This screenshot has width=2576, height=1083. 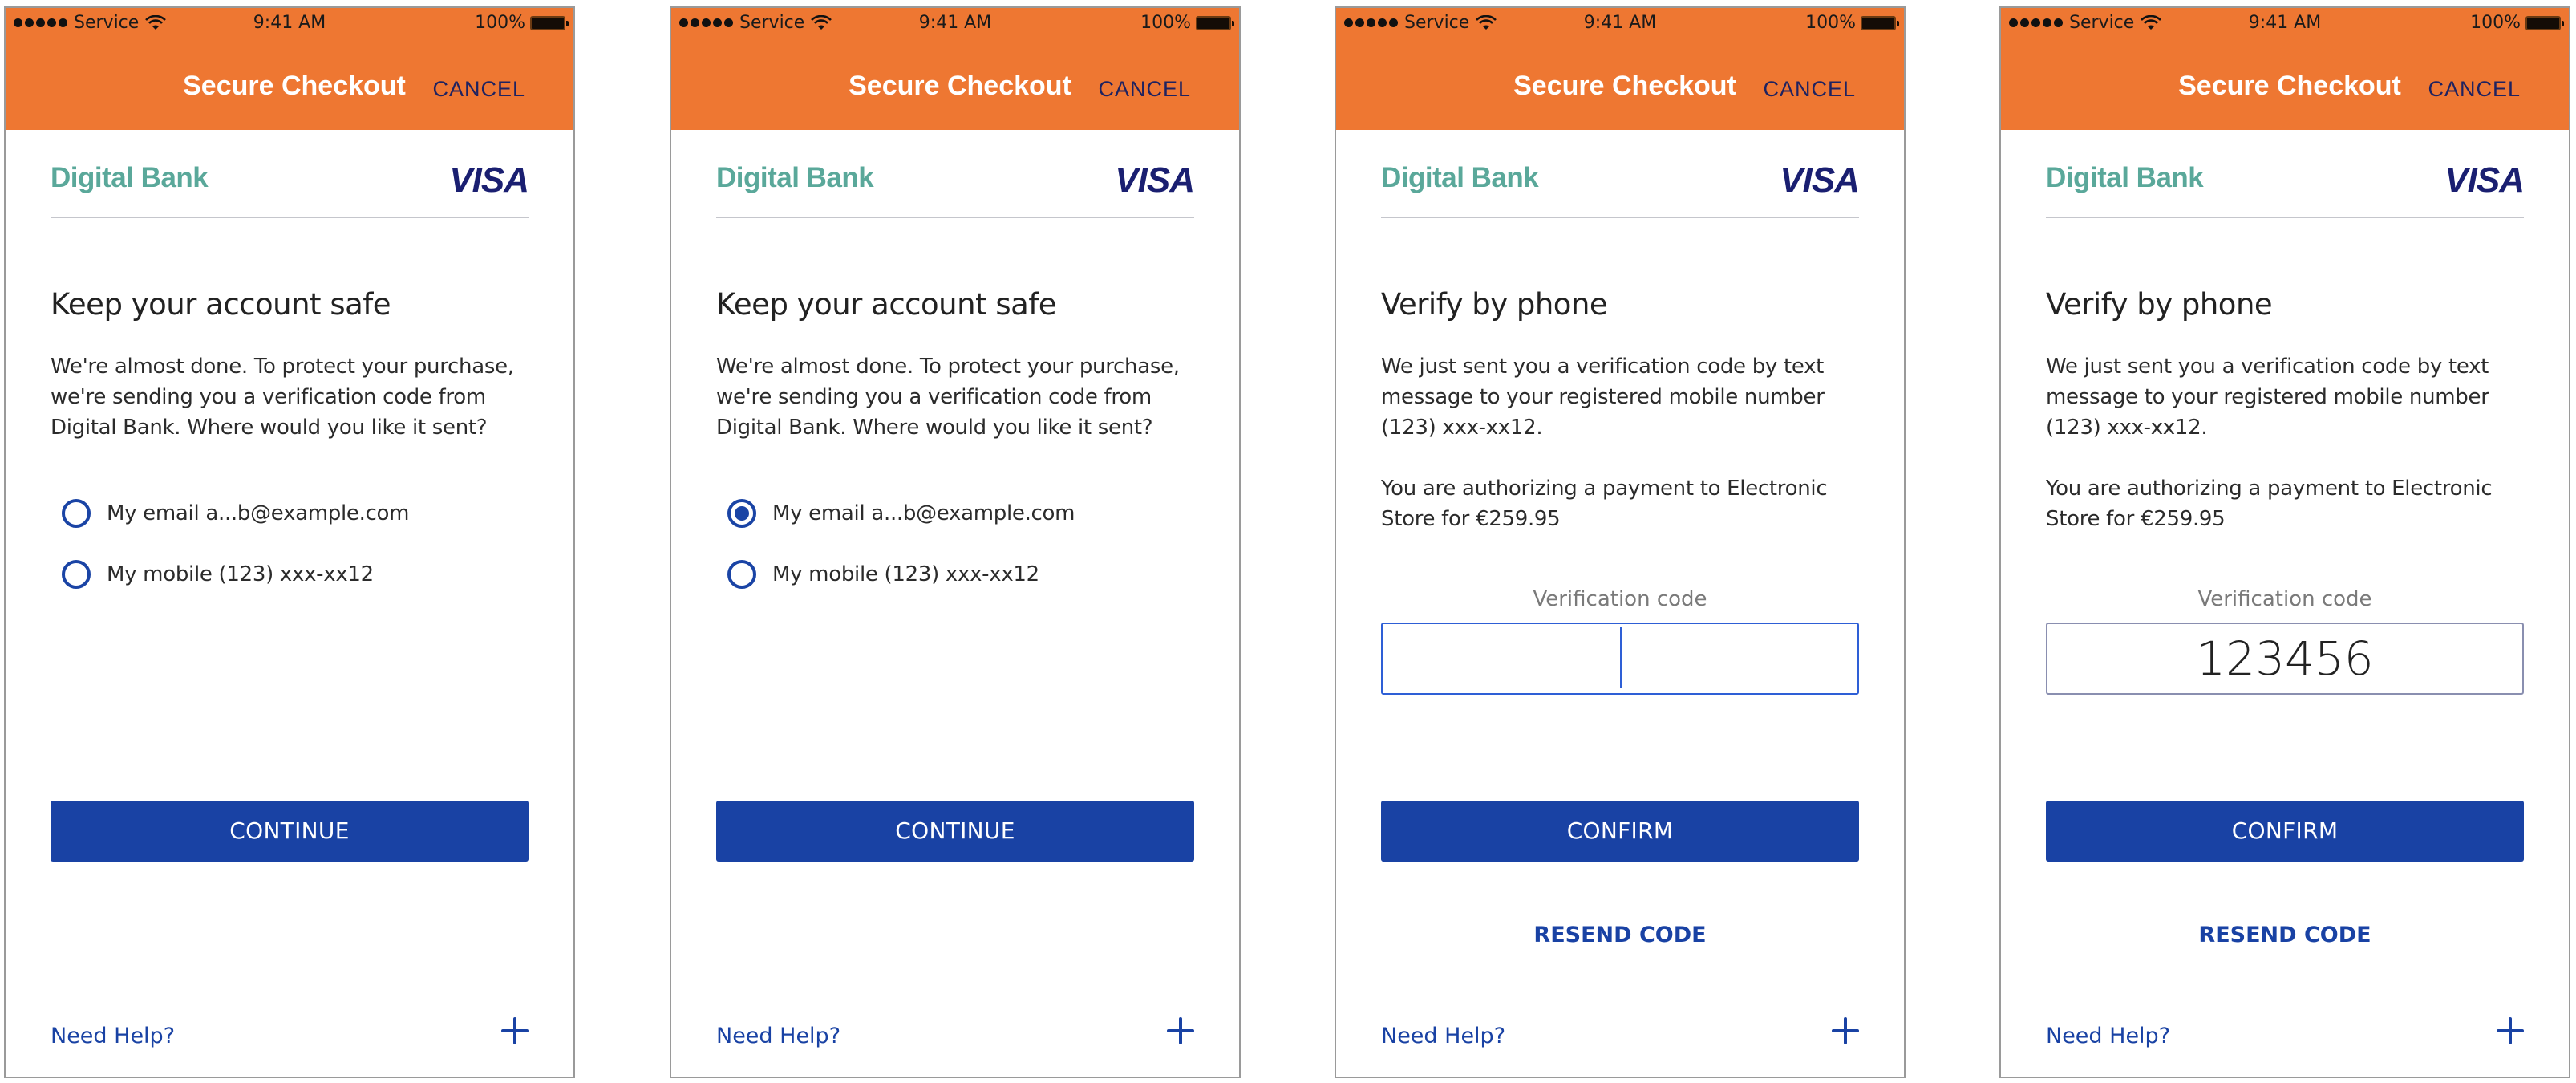 I want to click on radio-button-checked, so click(x=741, y=513).